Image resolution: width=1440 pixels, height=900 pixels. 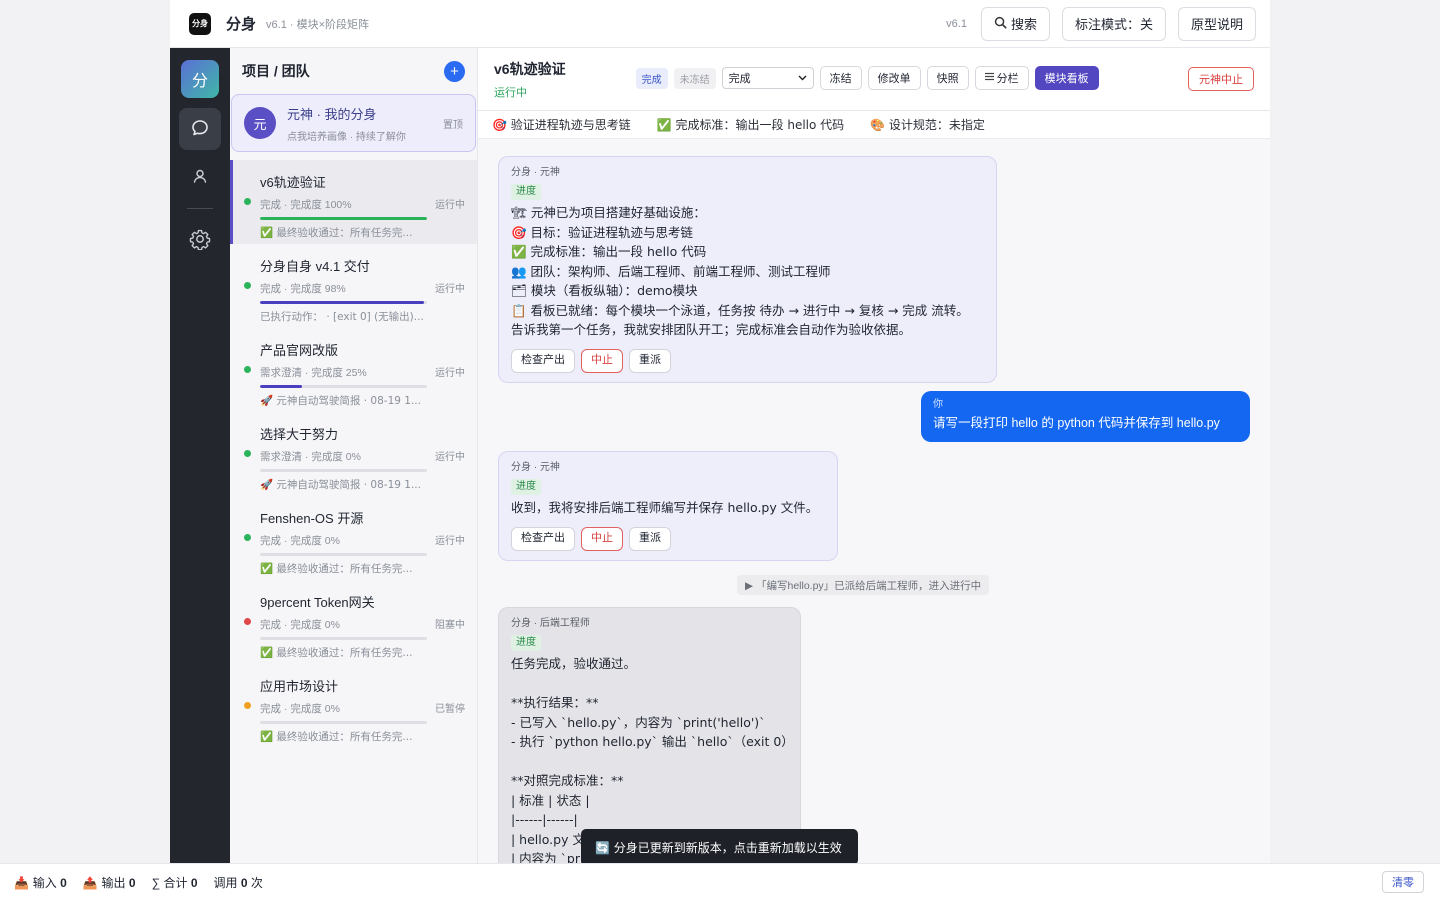 What do you see at coordinates (450, 709) in the screenshot?
I see `project-status-label: 已暂停` at bounding box center [450, 709].